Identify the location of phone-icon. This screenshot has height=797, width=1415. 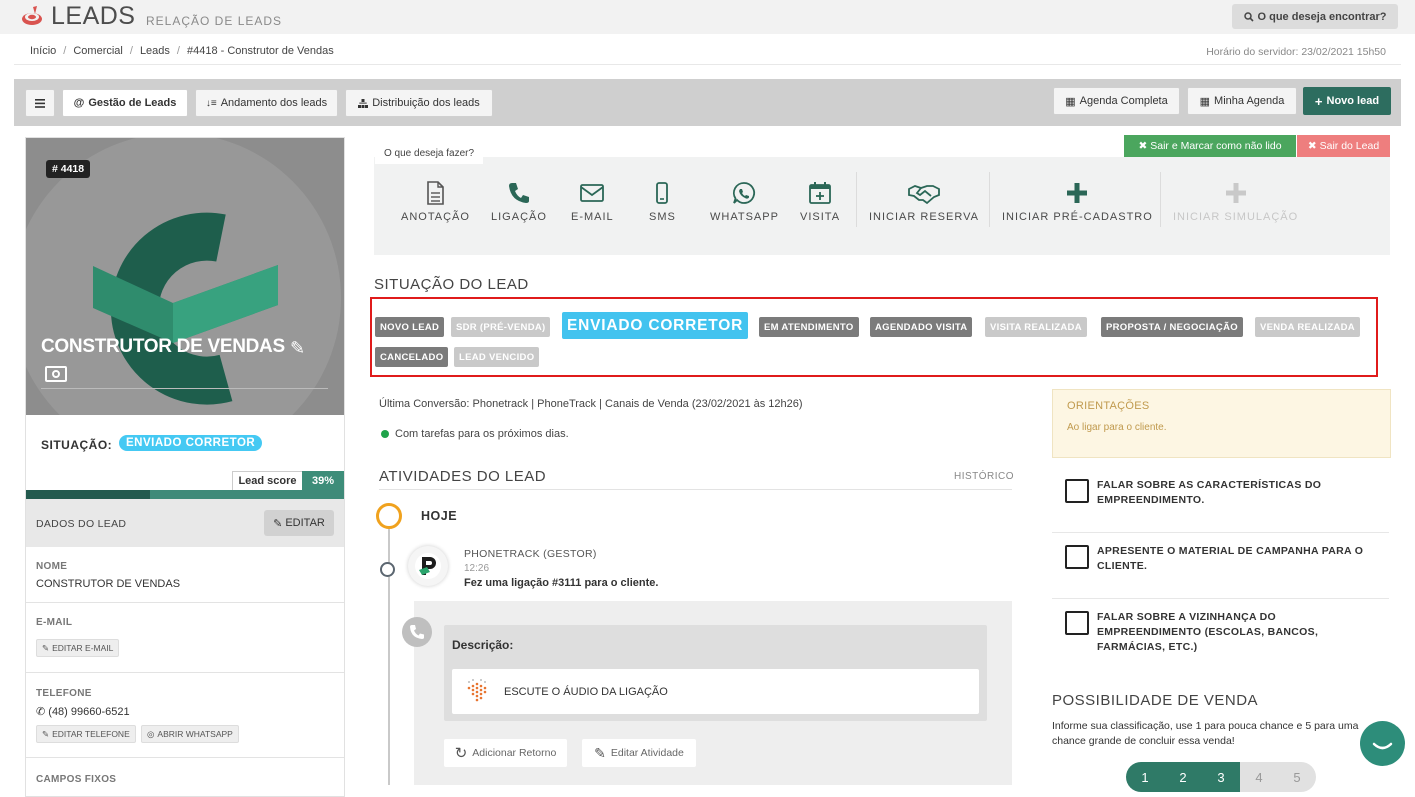
(518, 193).